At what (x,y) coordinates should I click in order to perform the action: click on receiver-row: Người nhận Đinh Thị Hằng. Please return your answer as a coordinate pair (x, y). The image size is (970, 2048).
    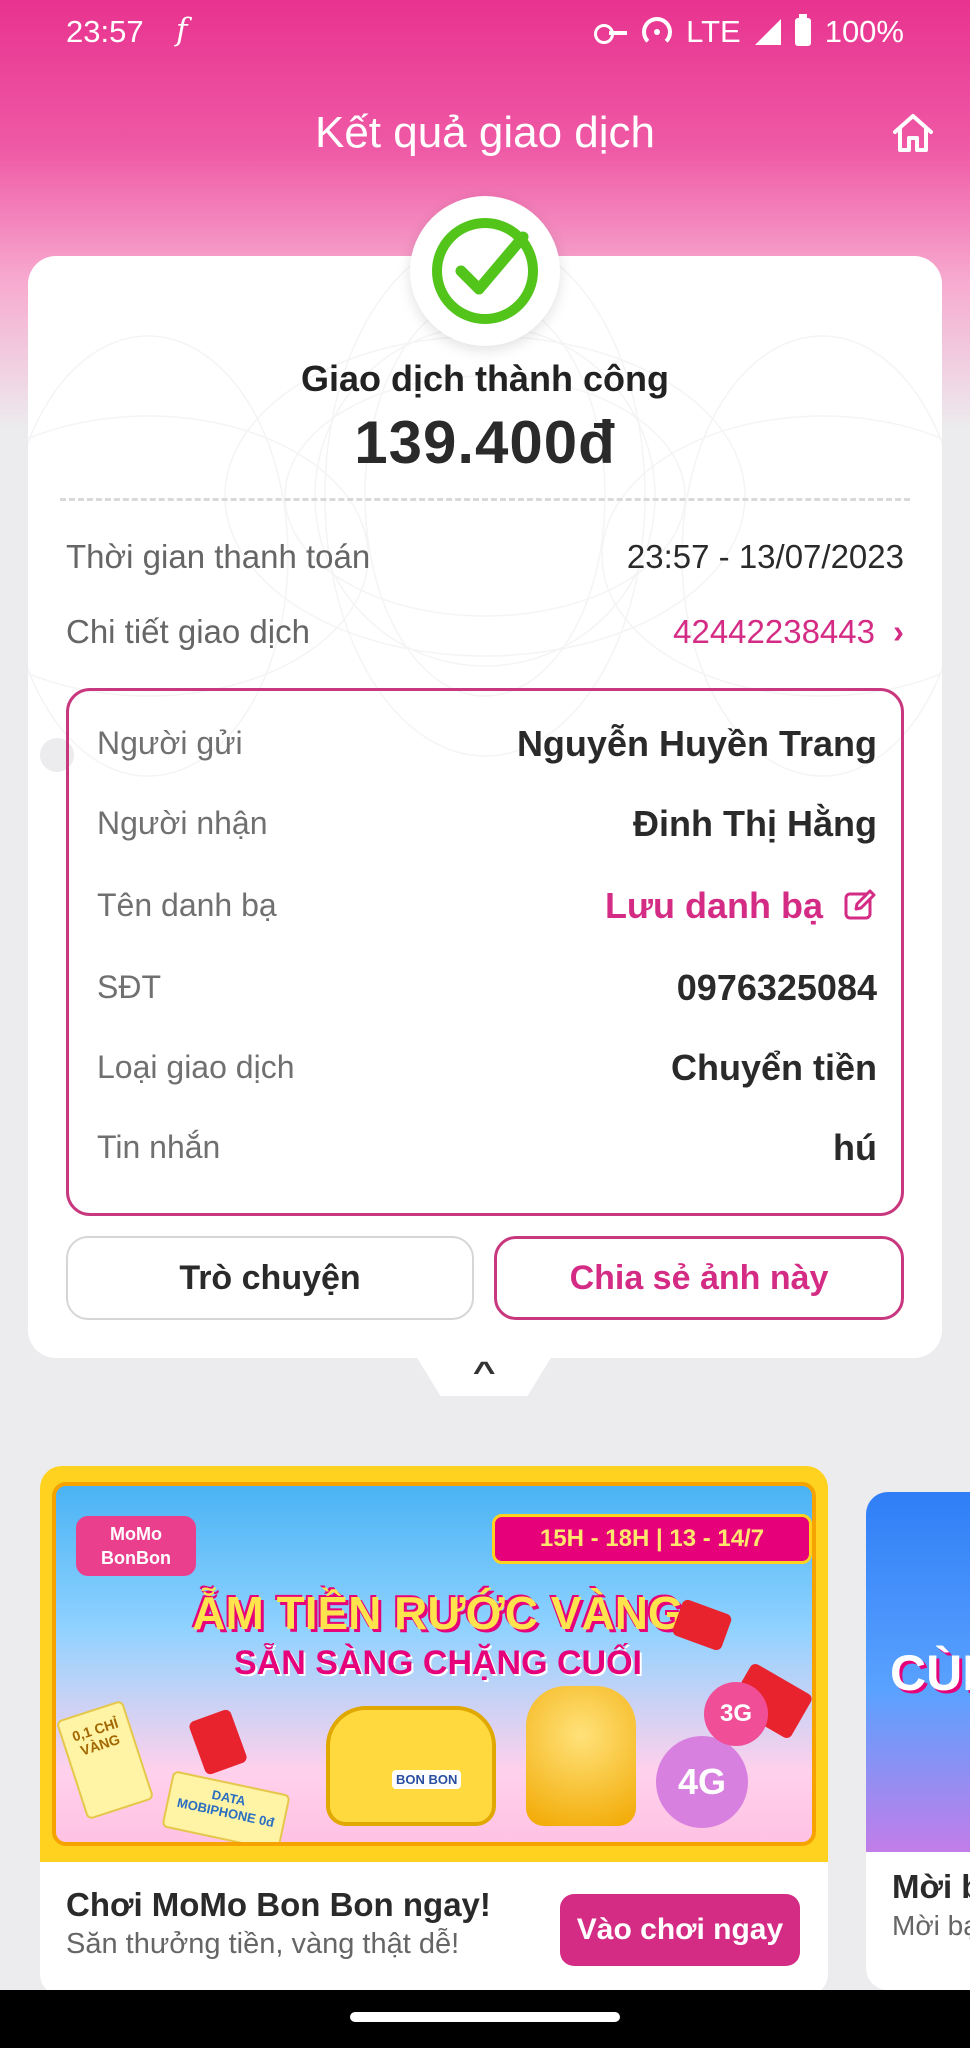
    Looking at the image, I should click on (487, 822).